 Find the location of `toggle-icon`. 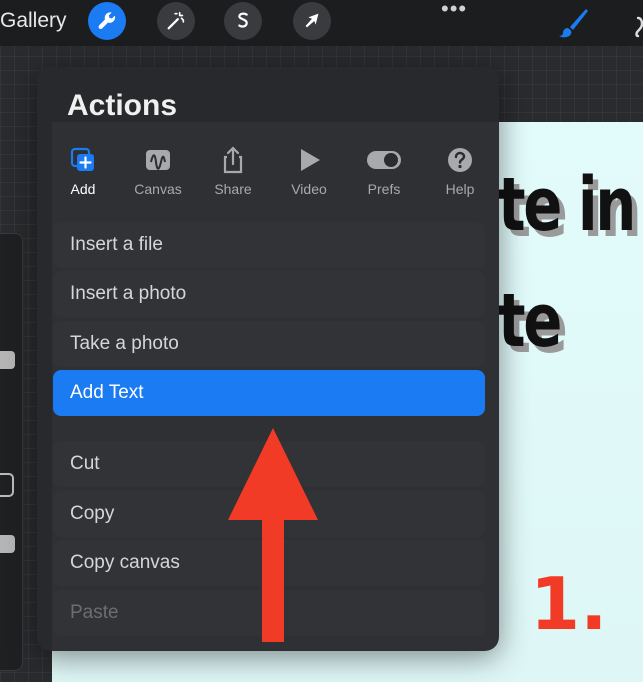

toggle-icon is located at coordinates (384, 160).